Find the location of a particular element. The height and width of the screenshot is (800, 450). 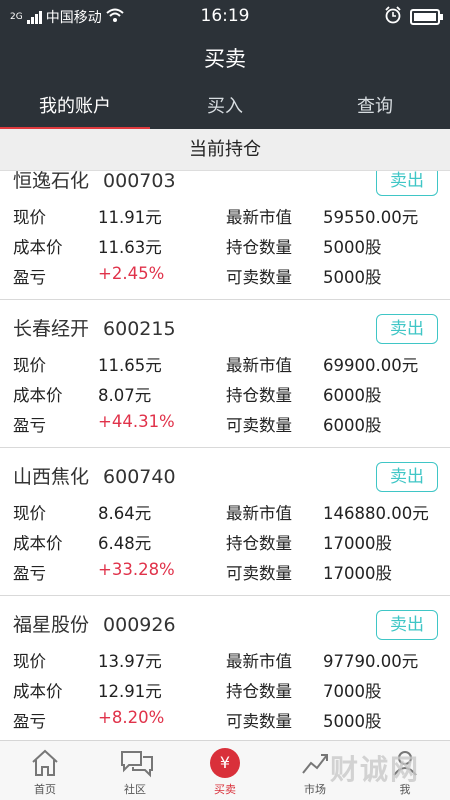

cost-value: 12.91元 is located at coordinates (130, 691).